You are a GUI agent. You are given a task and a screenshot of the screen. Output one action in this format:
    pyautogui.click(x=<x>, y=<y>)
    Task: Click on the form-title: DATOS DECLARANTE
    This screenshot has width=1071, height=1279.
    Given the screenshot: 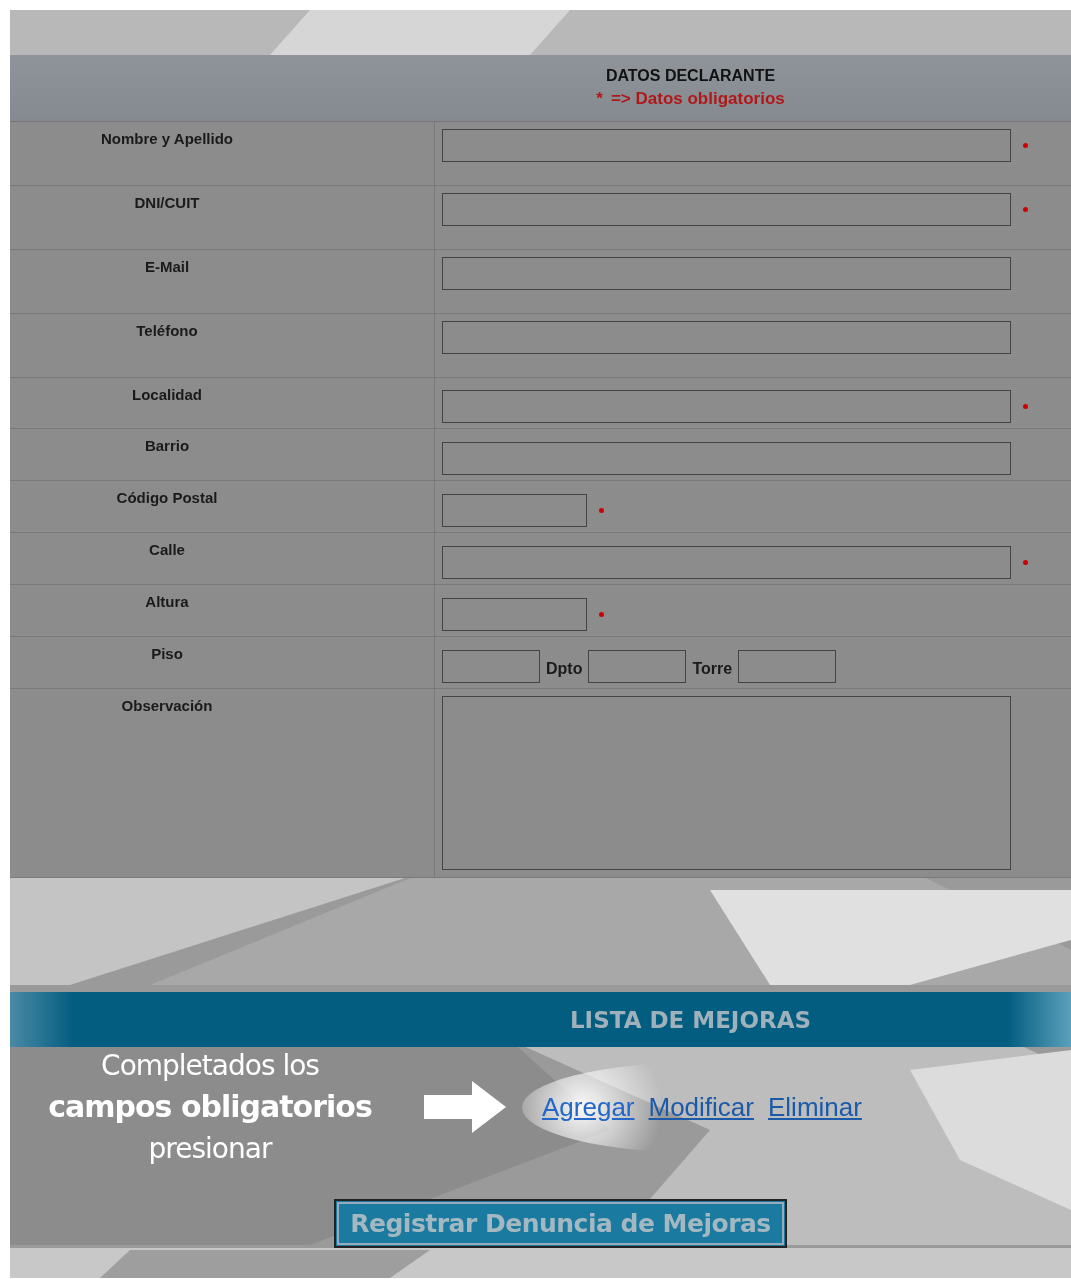 What is the action you would take?
    pyautogui.click(x=690, y=76)
    